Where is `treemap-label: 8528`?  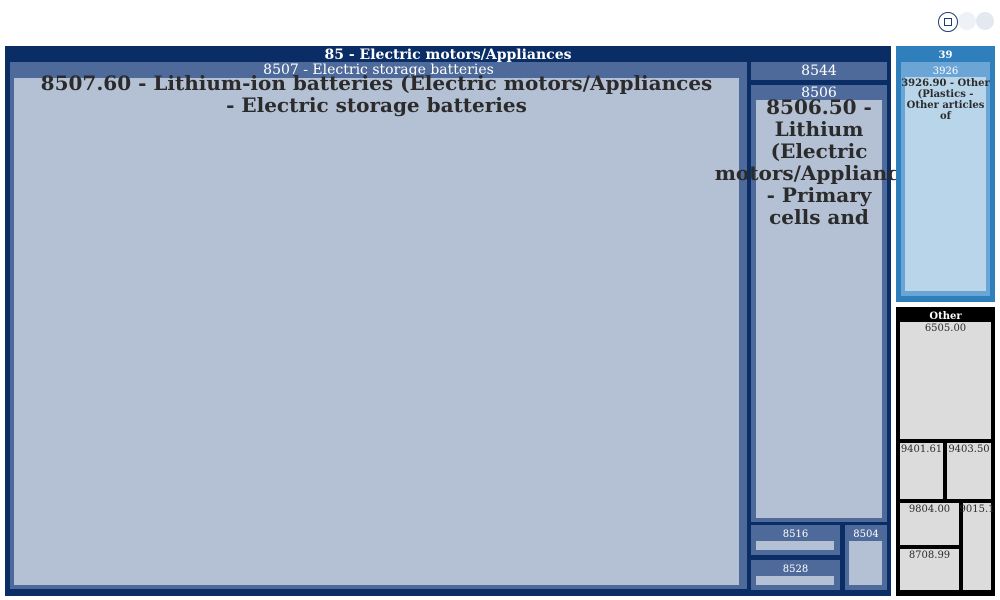
treemap-label: 8528 is located at coordinates (795, 569).